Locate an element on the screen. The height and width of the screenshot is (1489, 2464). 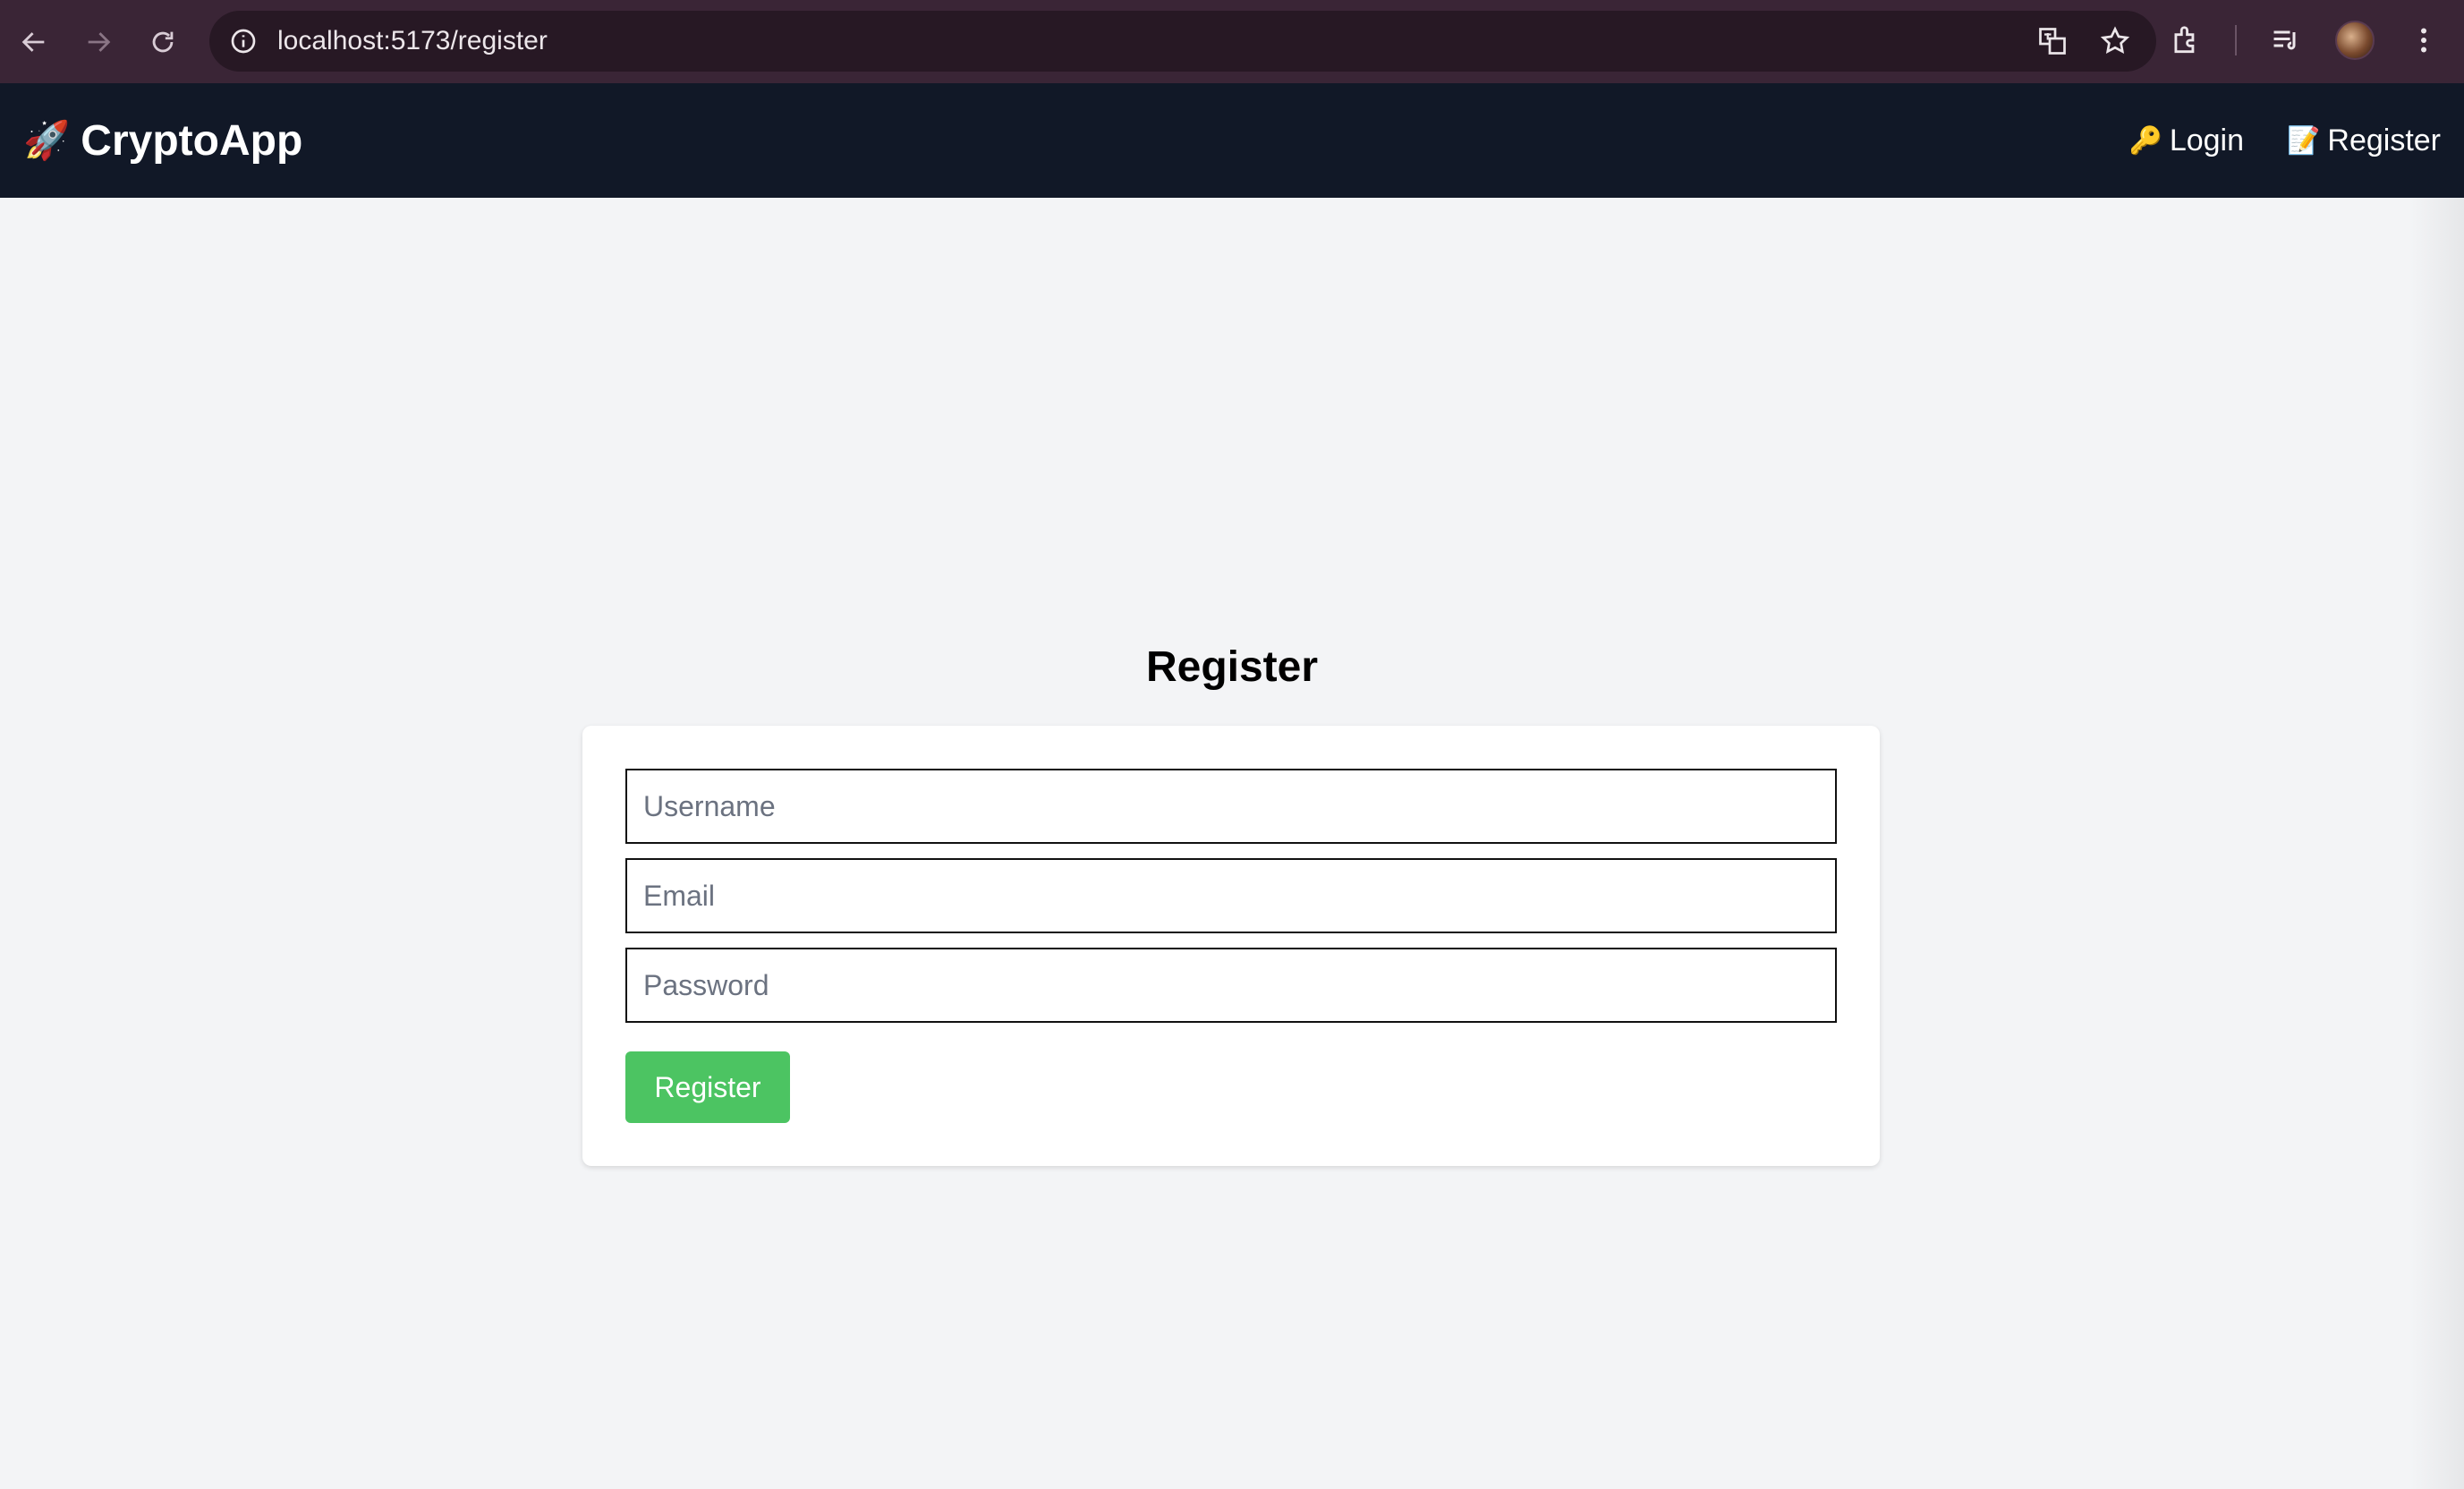
nav-links: 🔑 Login 📝 Register is located at coordinates (2285, 140).